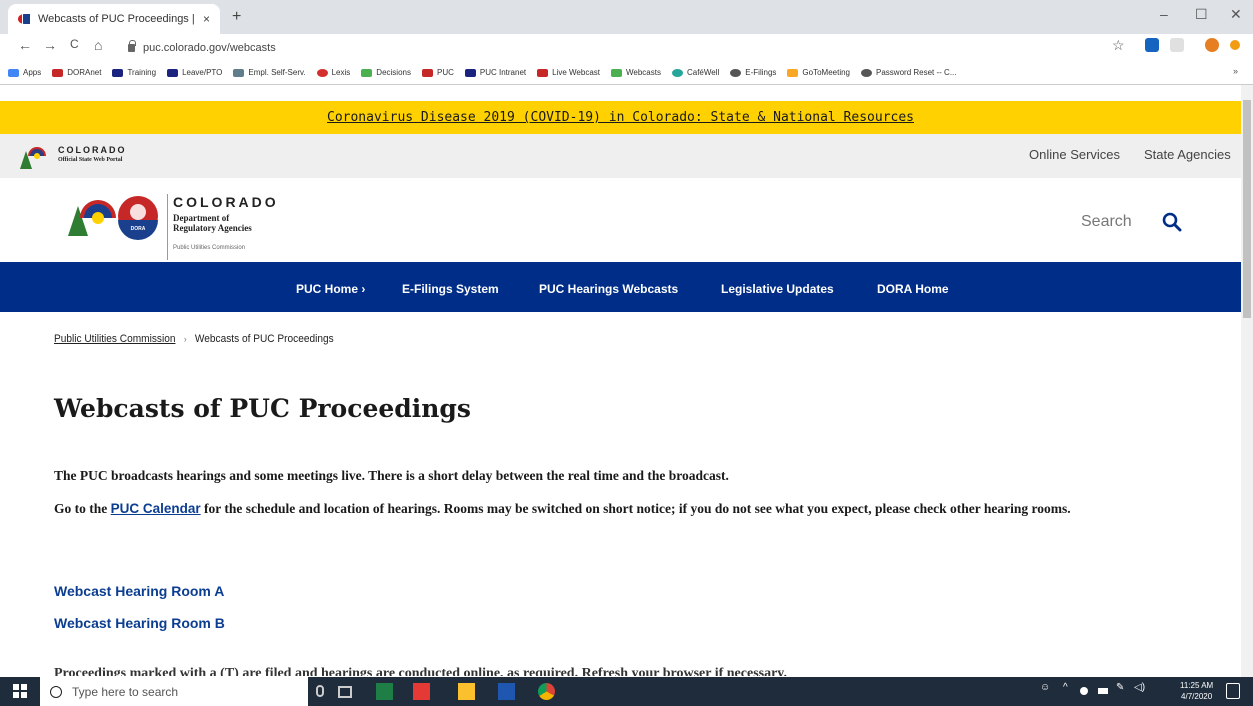 The width and height of the screenshot is (1253, 706). What do you see at coordinates (913, 289) in the screenshot?
I see `nav-dora-home: DORA Home` at bounding box center [913, 289].